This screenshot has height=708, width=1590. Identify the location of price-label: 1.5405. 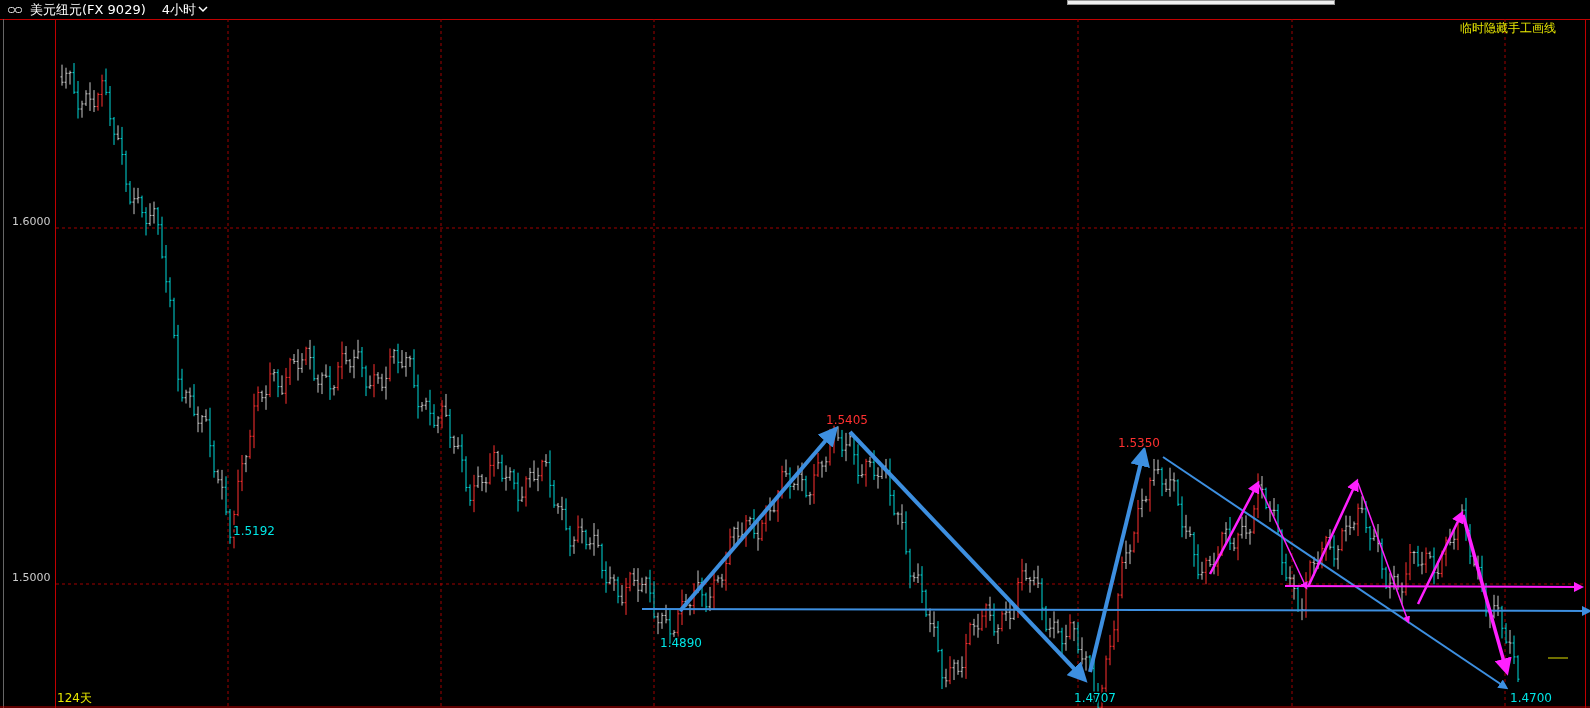
(847, 420).